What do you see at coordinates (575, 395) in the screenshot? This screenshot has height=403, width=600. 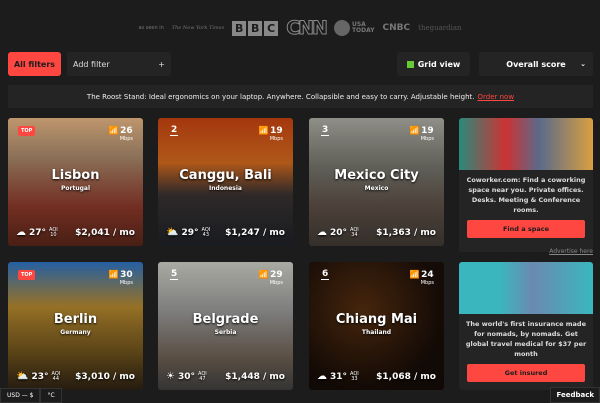 I see `feedback-button: Feedback` at bounding box center [575, 395].